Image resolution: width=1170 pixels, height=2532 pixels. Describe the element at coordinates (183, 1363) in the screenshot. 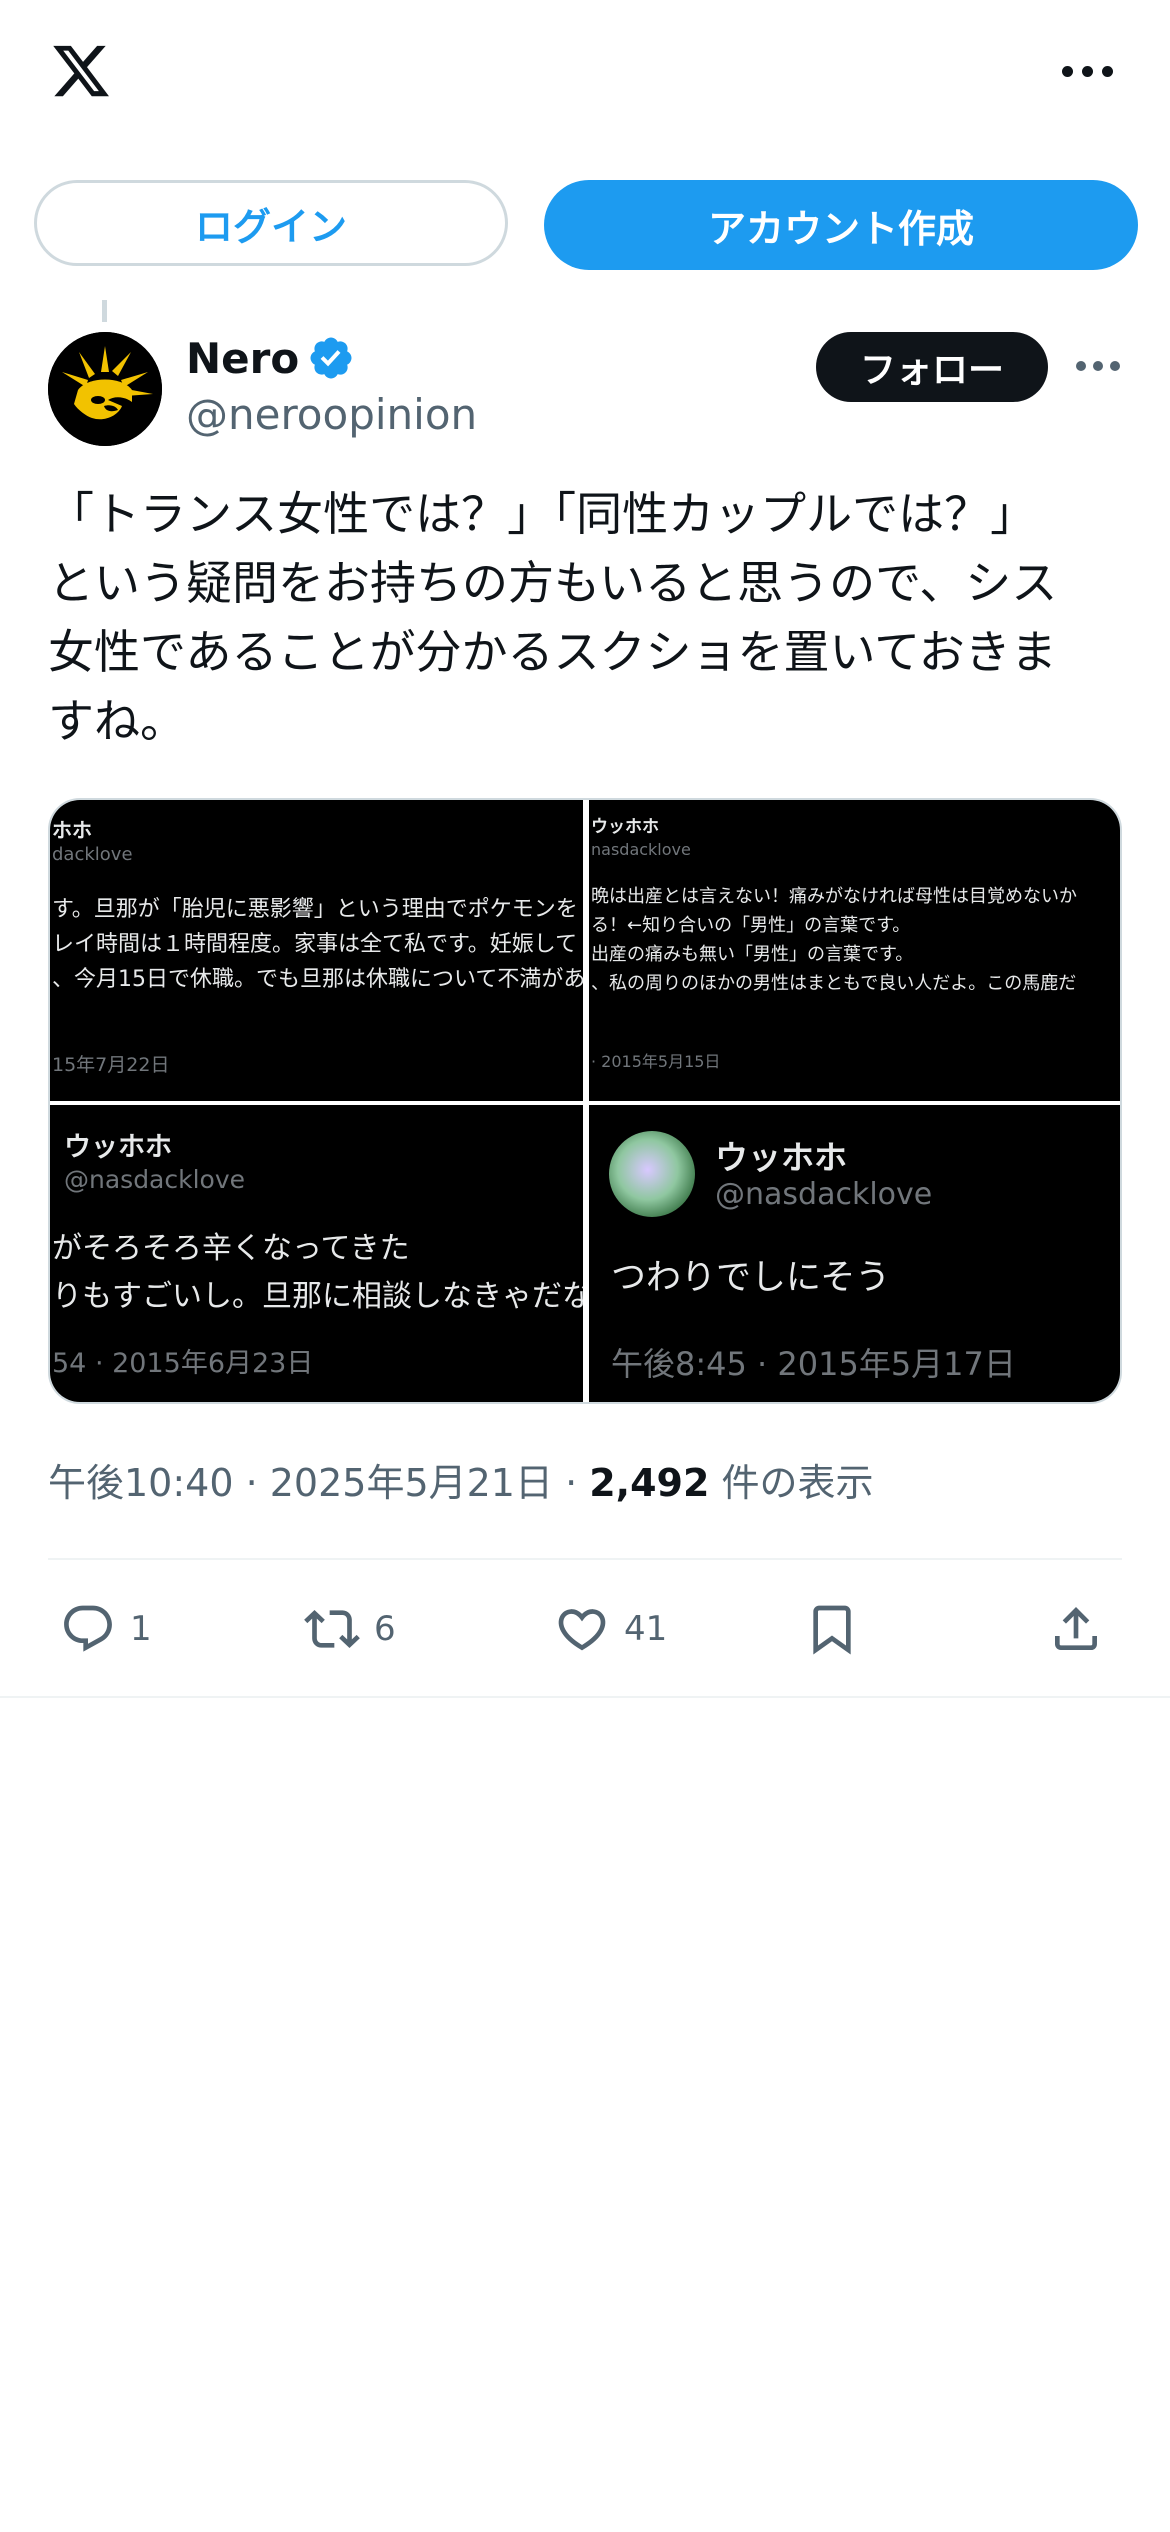

I see `media-date: 54 · 2015年6月23日` at that location.